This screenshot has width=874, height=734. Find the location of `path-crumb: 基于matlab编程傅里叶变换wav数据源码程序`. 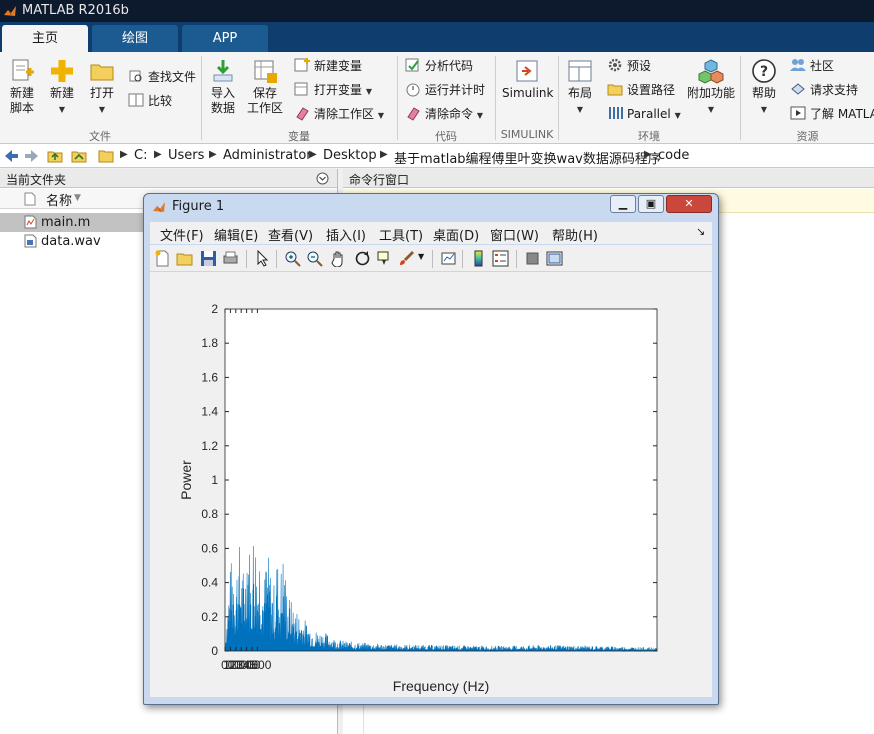

path-crumb: 基于matlab编程傅里叶变换wav数据源码程序 is located at coordinates (527, 157).